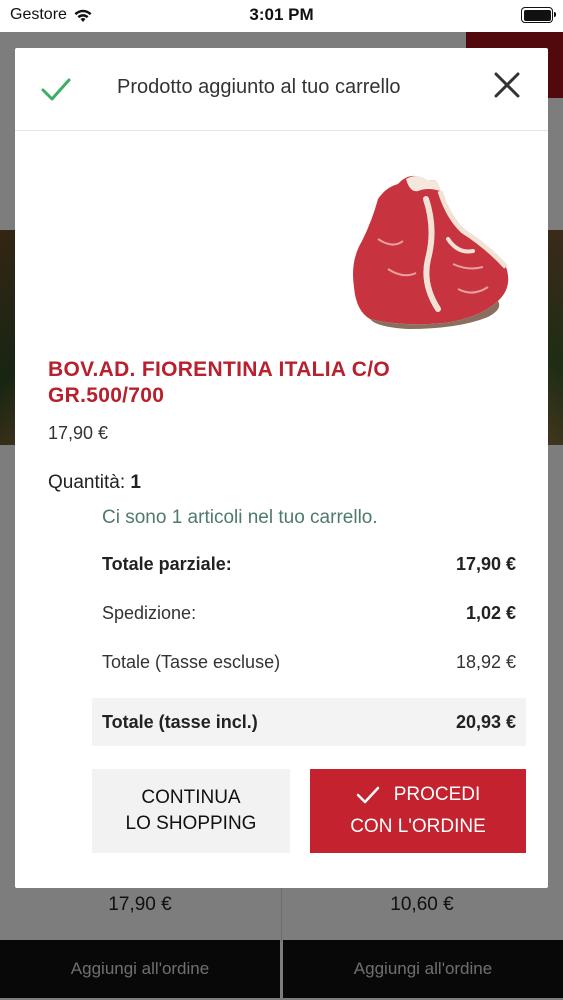 The image size is (563, 1000). I want to click on cart-message: Ci sono 1 articoli nel tuo carrello., so click(240, 517).